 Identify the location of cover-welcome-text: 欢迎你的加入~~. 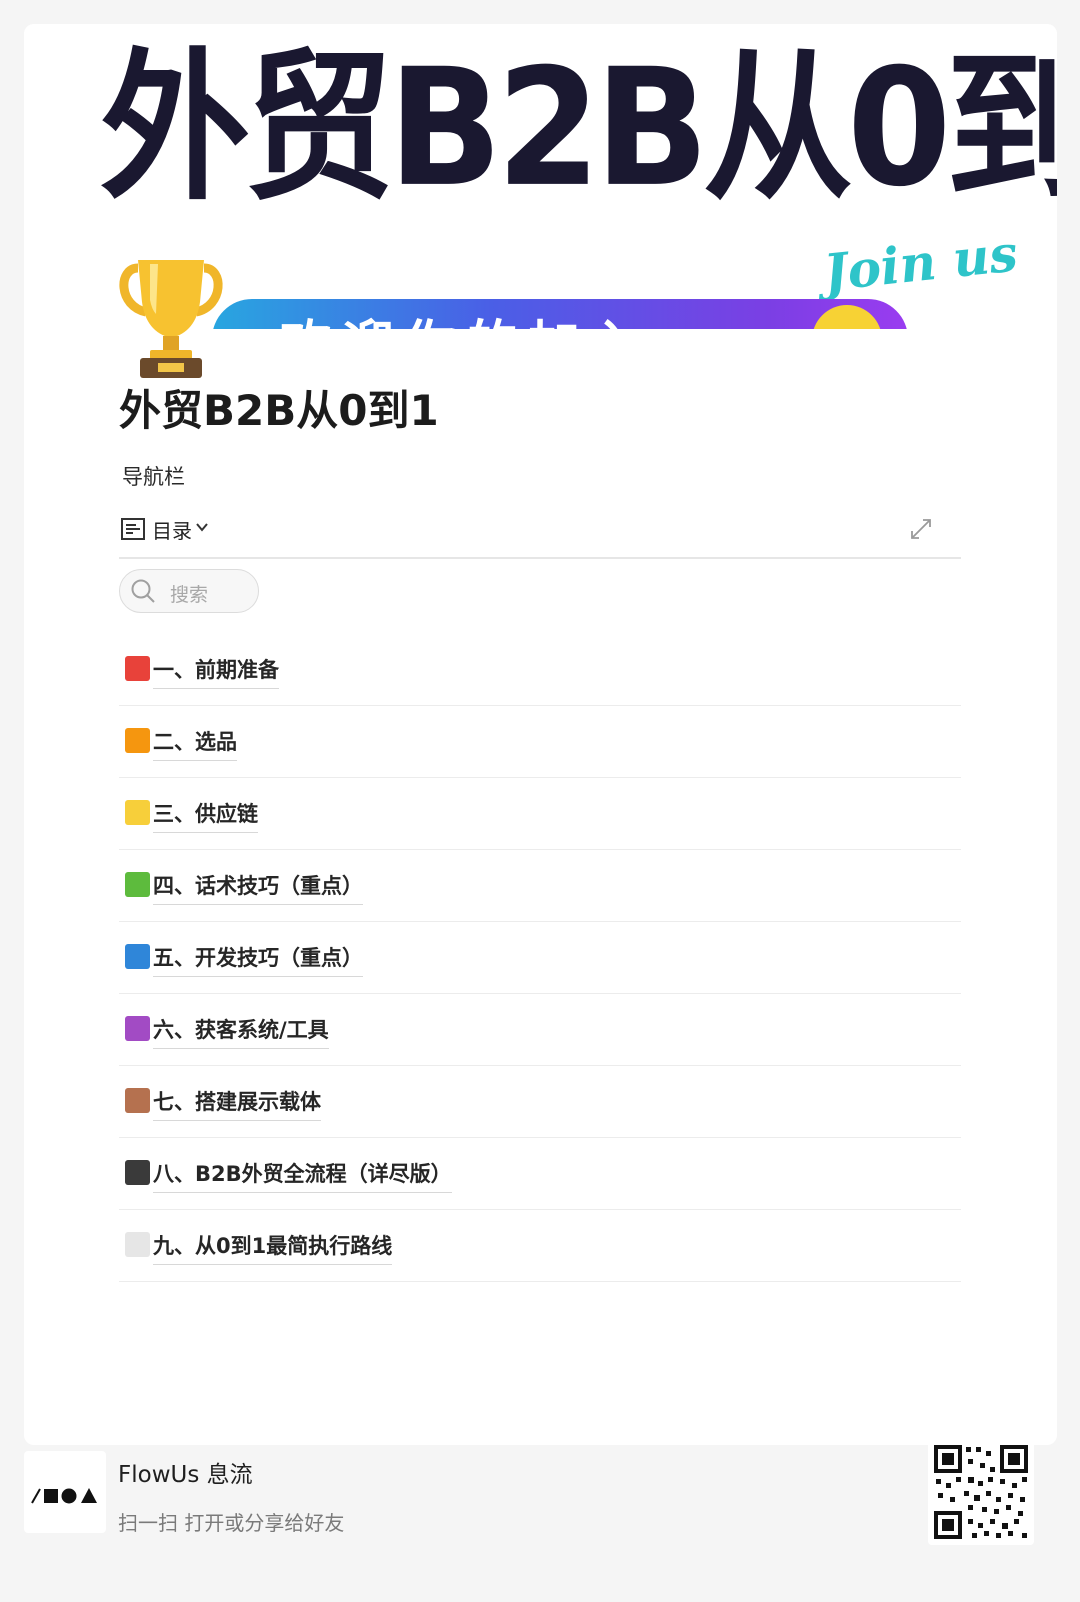
(519, 316).